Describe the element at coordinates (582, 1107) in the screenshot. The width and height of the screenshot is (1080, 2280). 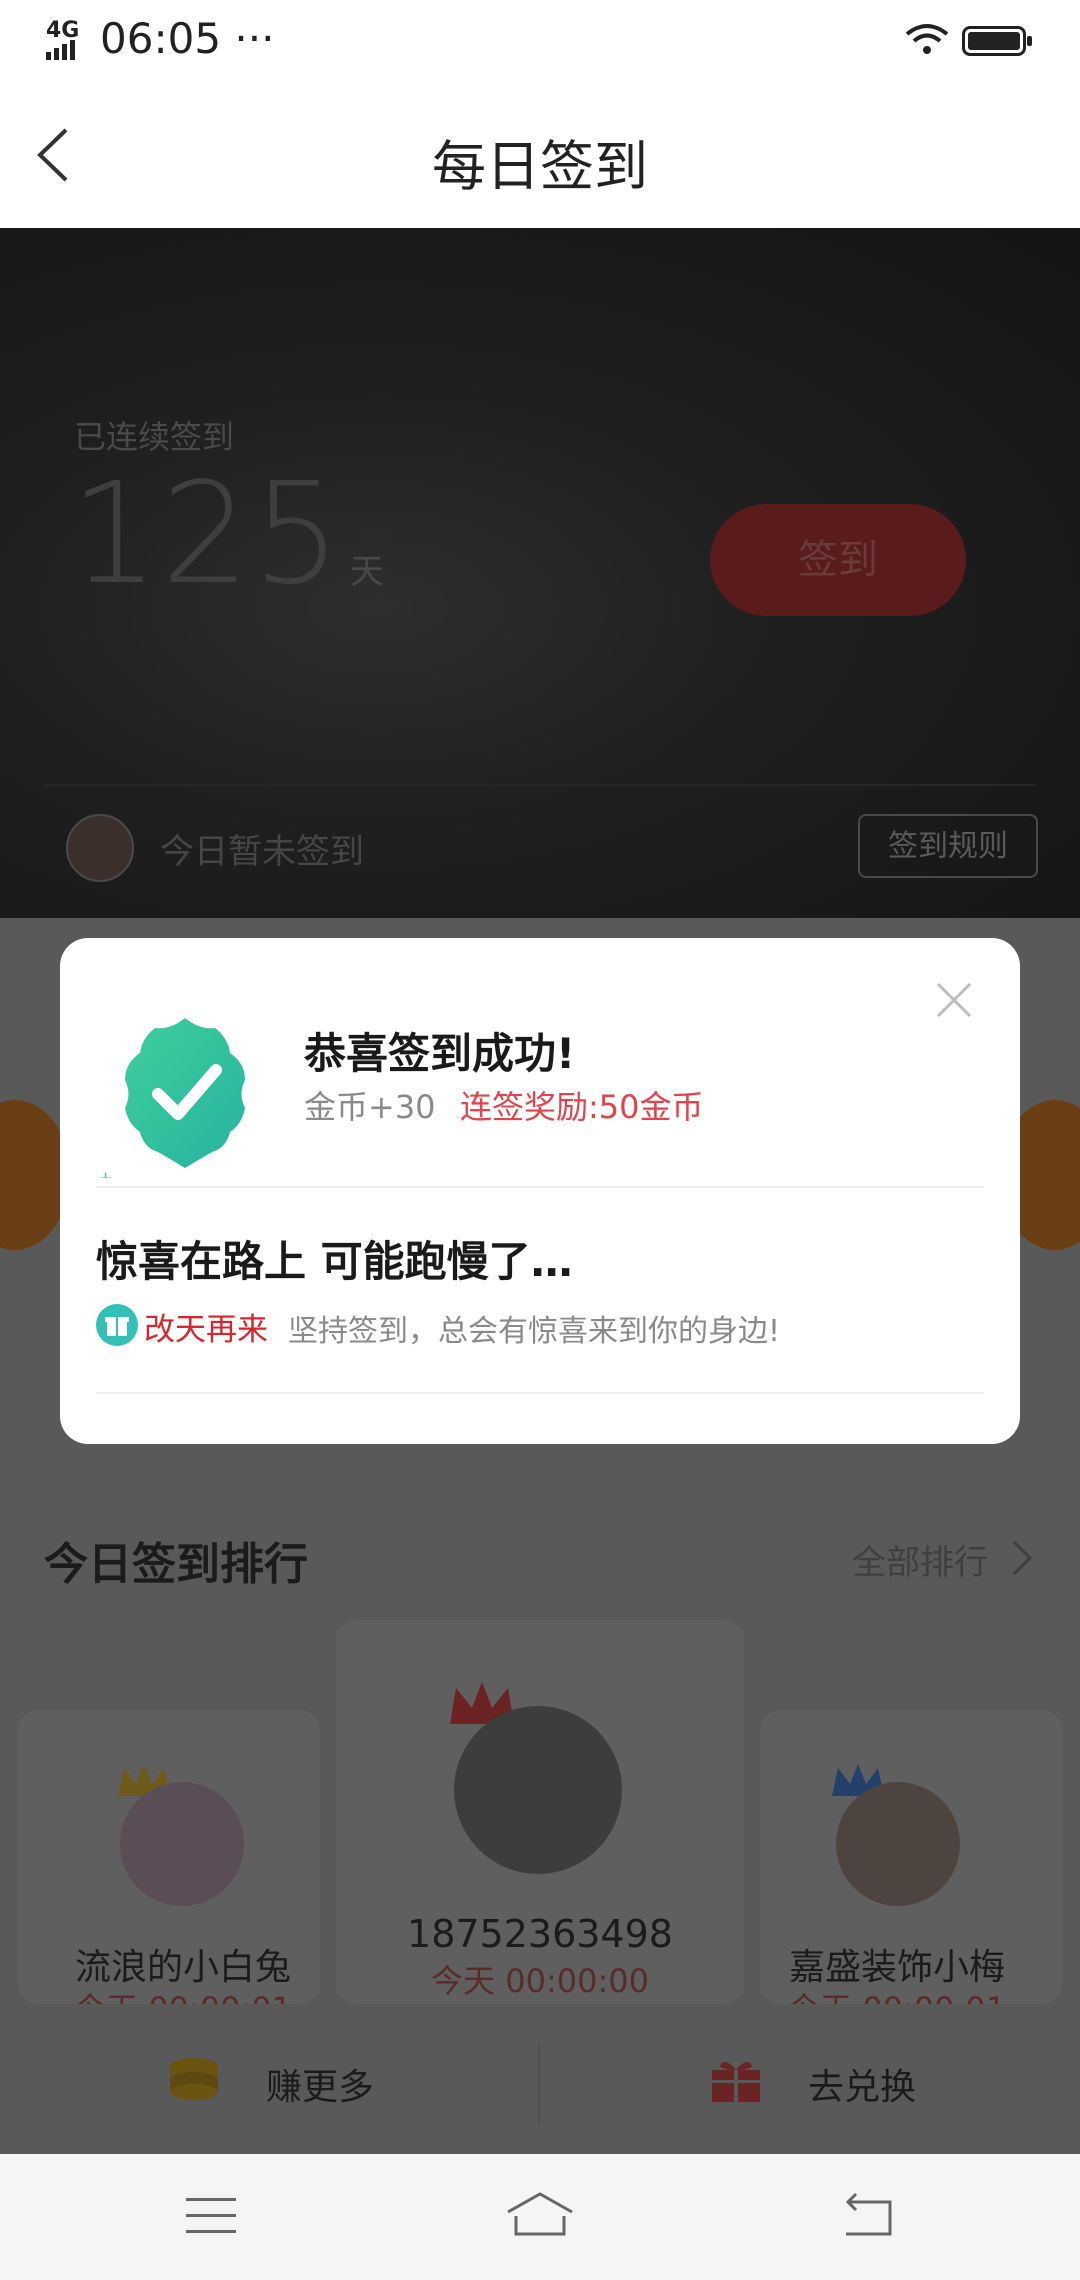
I see `streak-bonus: 连签奖励:50金币` at that location.